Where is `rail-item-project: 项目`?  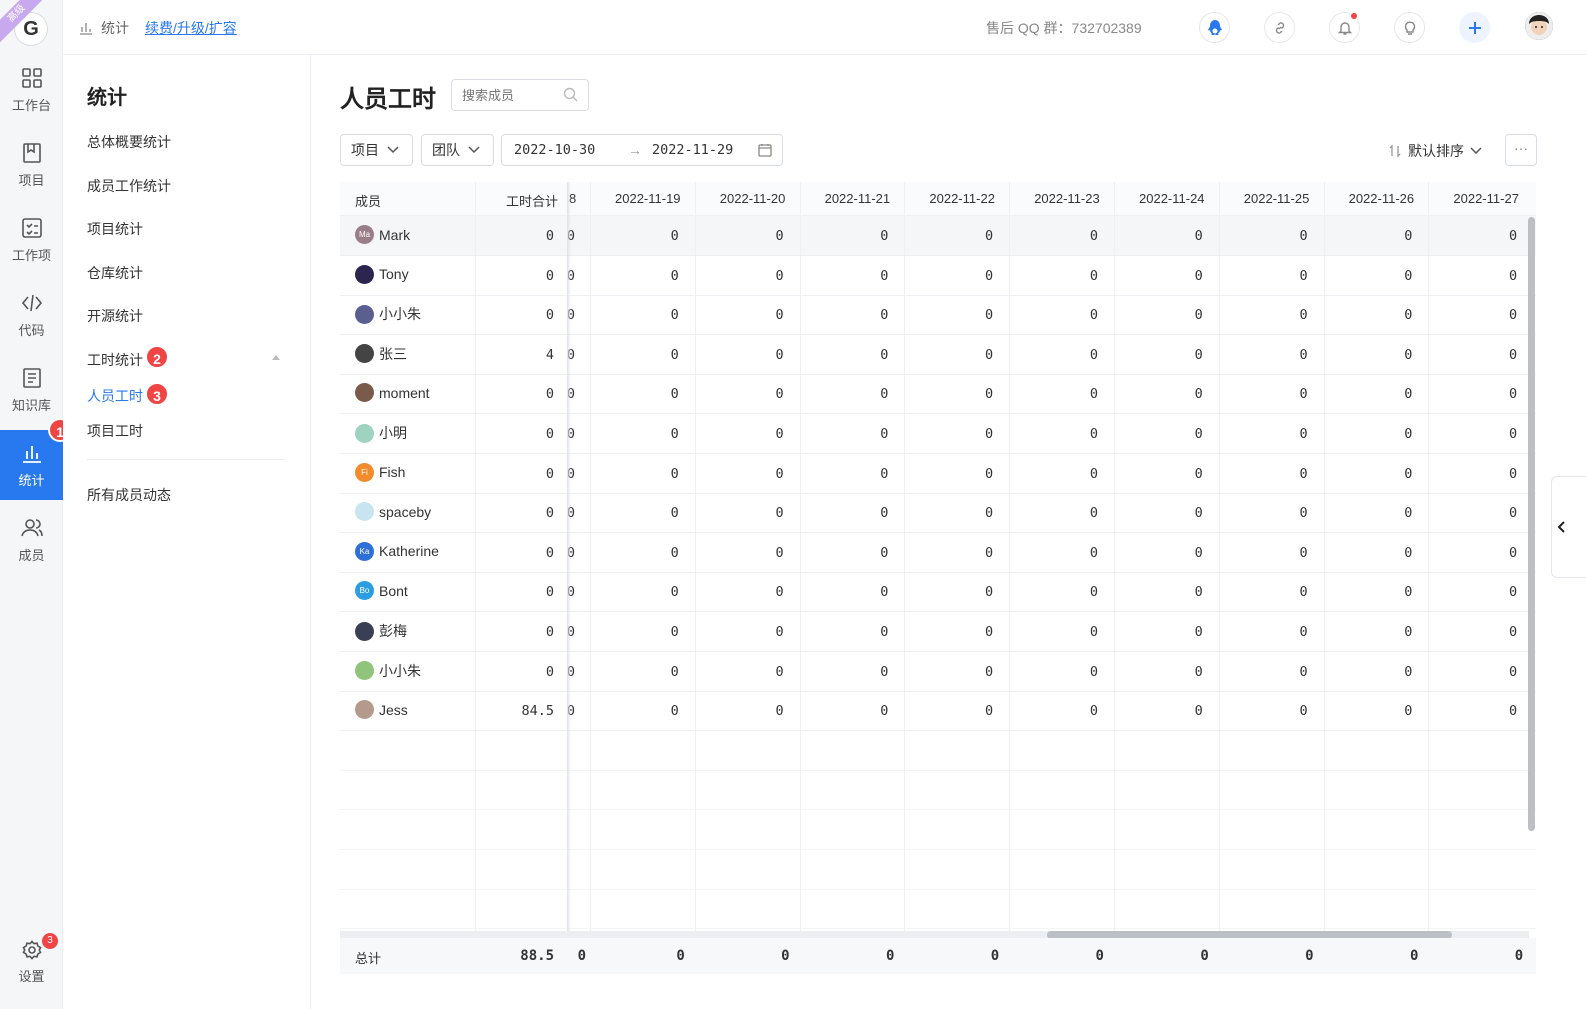
rail-item-project: 项目 is located at coordinates (31, 165).